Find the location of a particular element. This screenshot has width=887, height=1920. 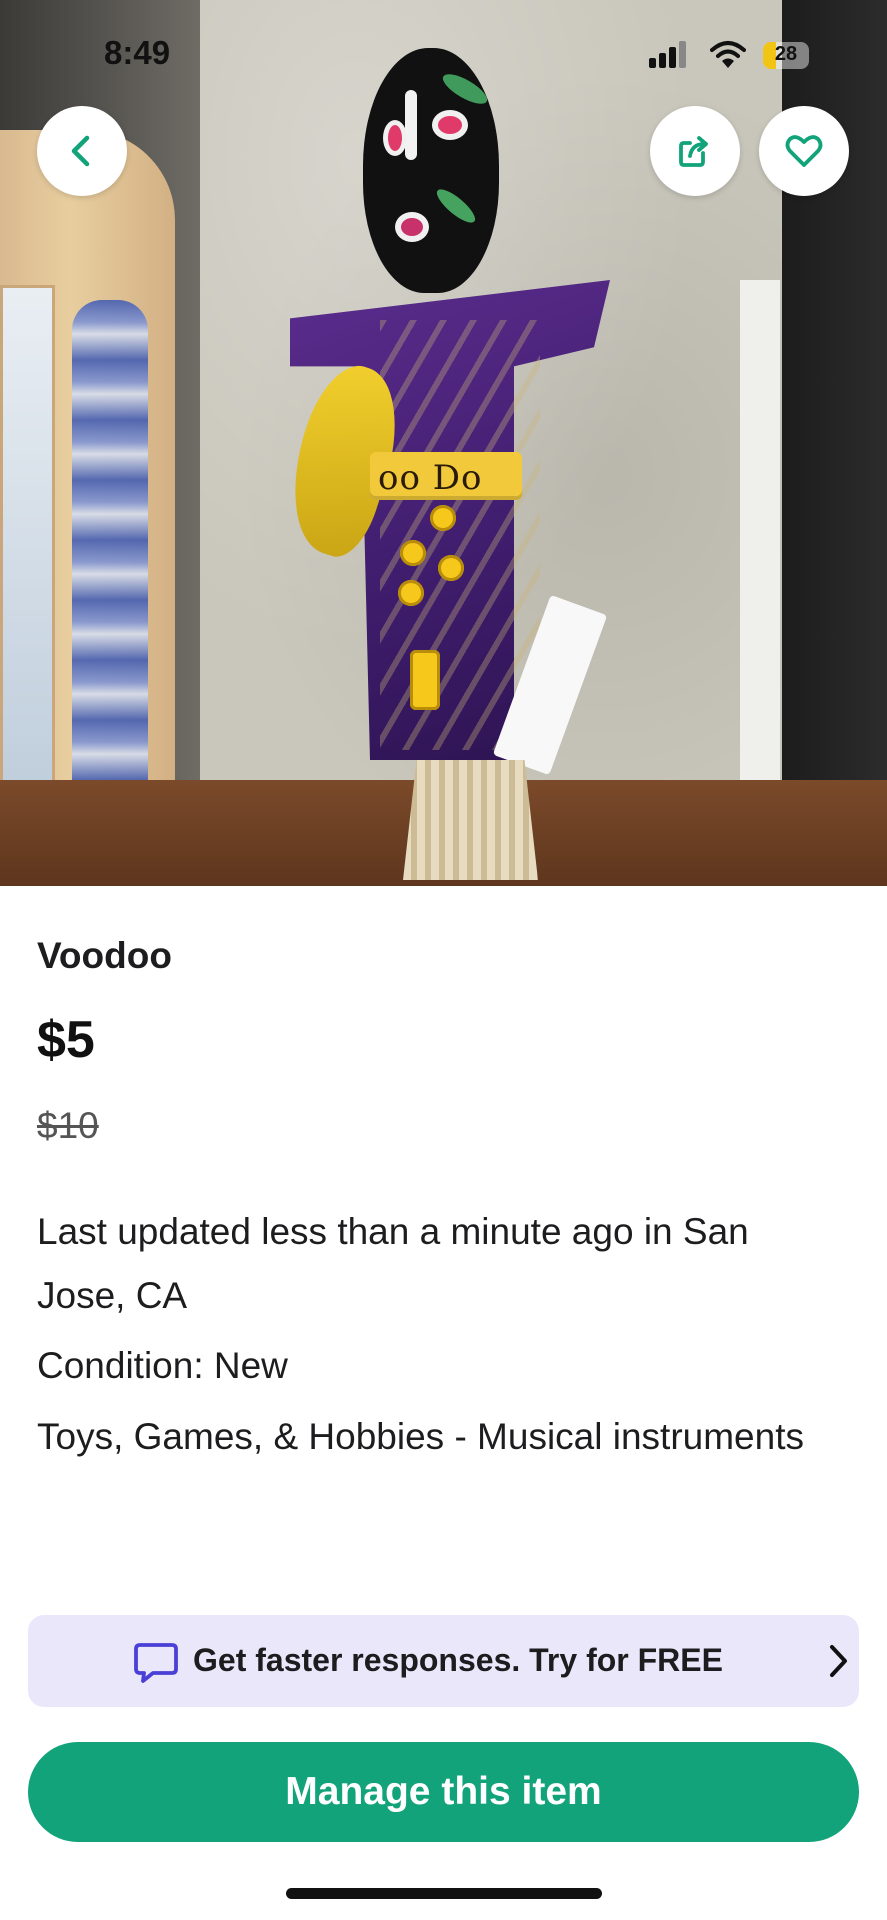

cellular-signal-icon is located at coordinates (665, 57).